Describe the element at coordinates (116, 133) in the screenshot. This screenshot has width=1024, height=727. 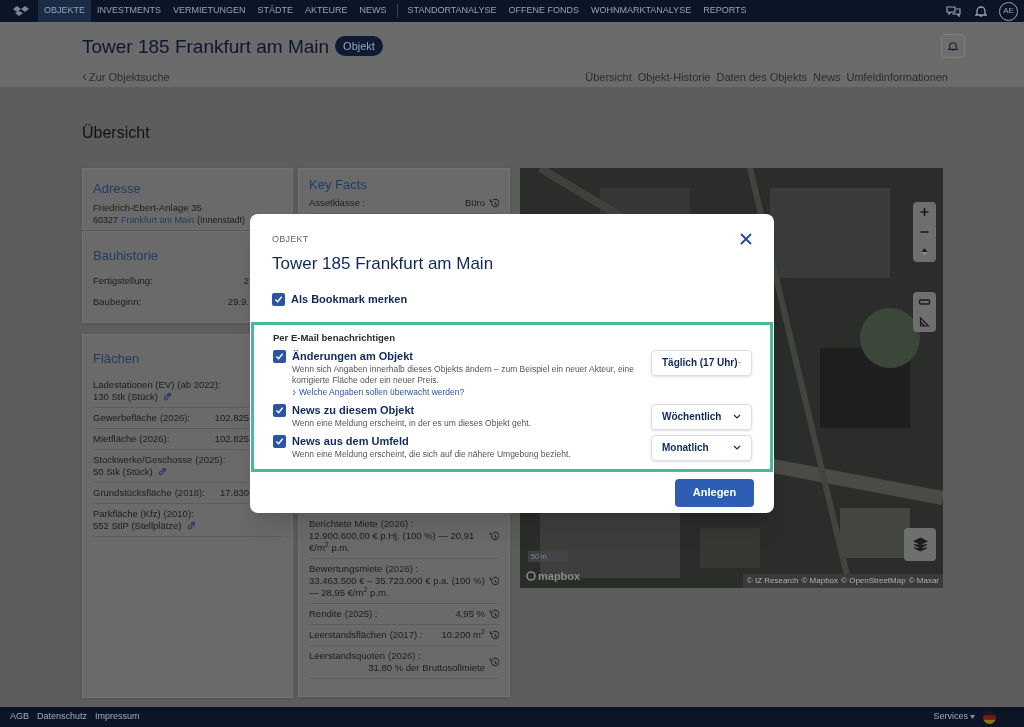
I see `section-title: Übersicht` at that location.